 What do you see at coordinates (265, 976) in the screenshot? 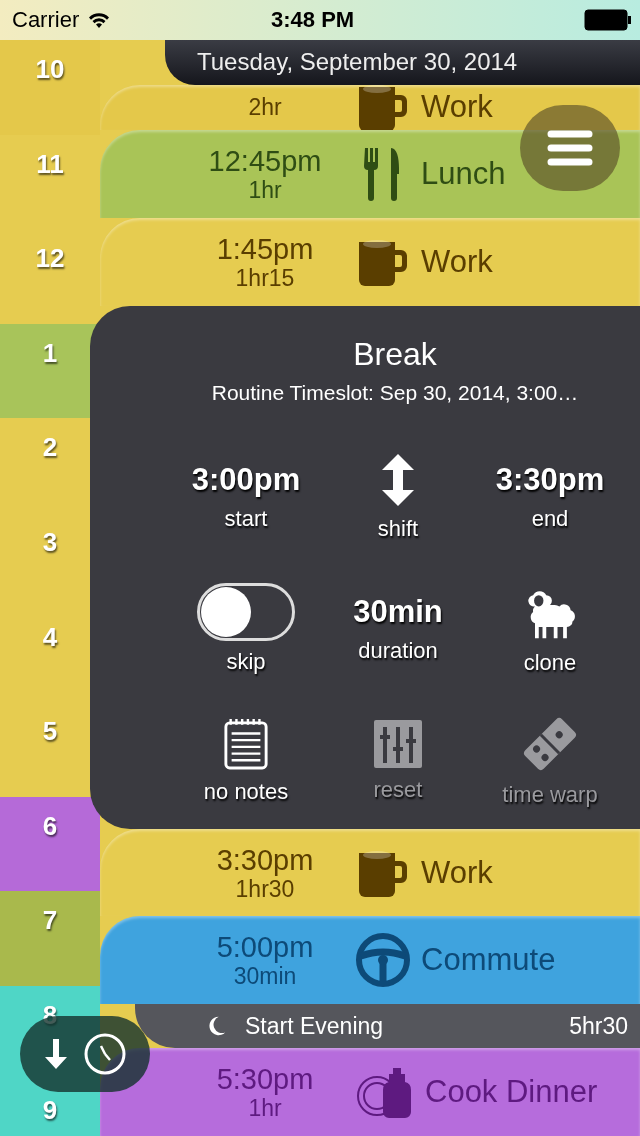
I see `event-duration: 30min` at bounding box center [265, 976].